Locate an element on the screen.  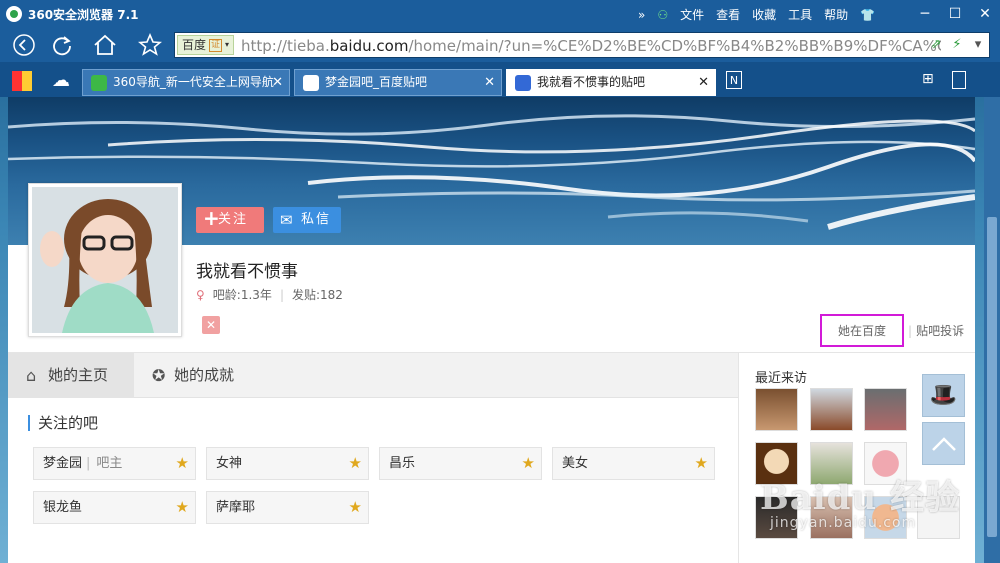
apps-icon is located at coordinates (22, 81).